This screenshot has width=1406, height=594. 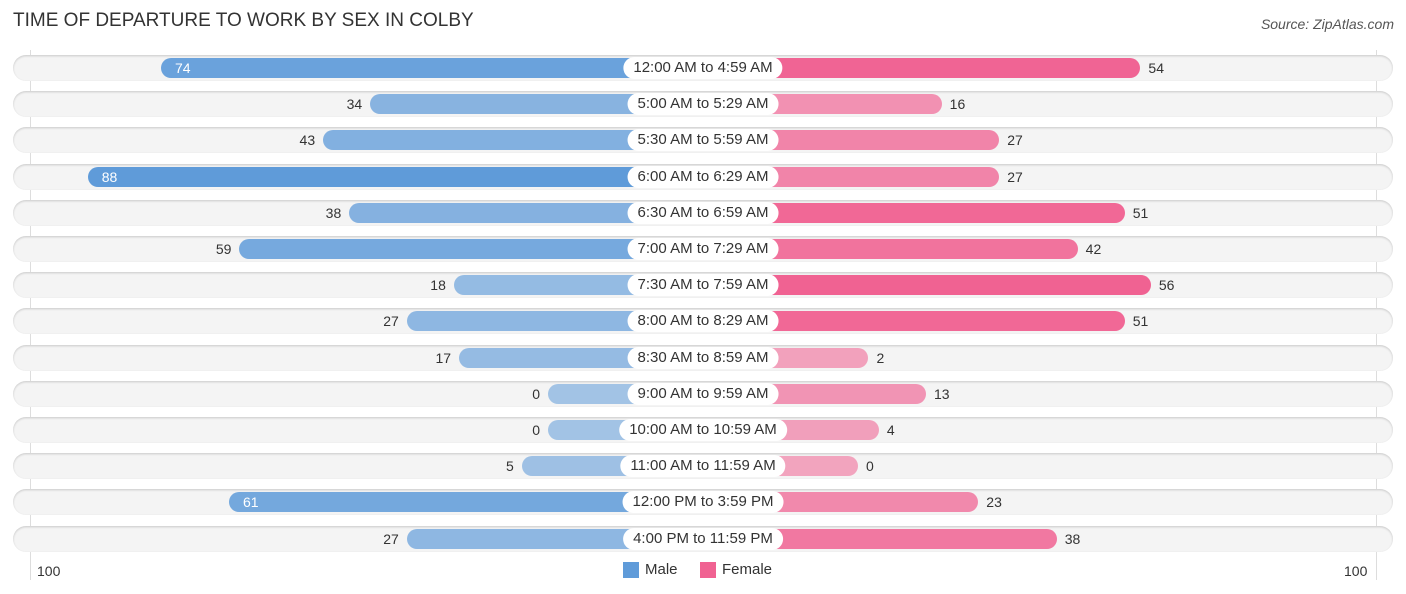 I want to click on value-label-female: 54, so click(x=1156, y=68).